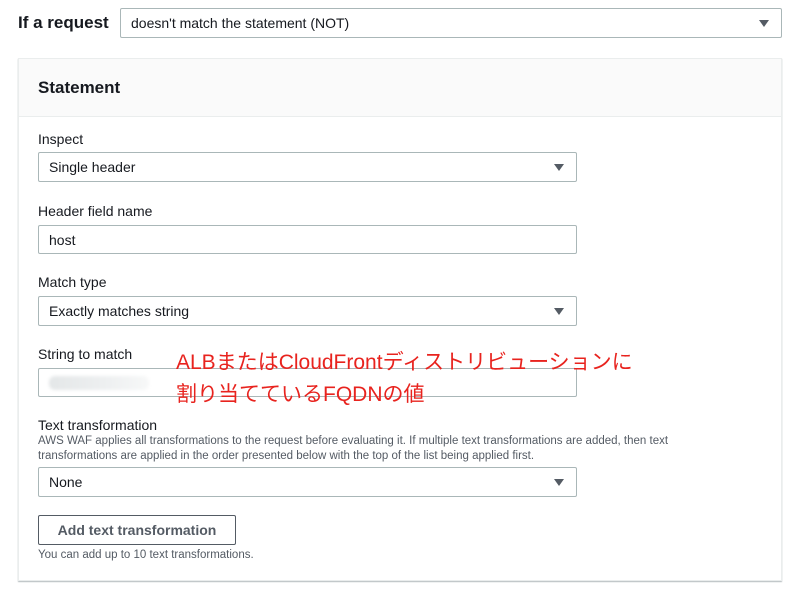 The image size is (800, 594). Describe the element at coordinates (307, 167) in the screenshot. I see `inspect-select: Single header` at that location.